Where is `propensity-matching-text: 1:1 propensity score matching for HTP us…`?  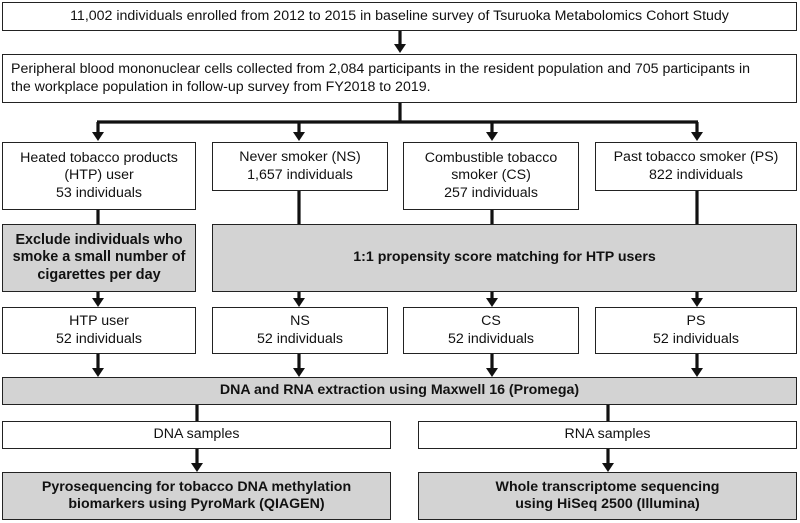 propensity-matching-text: 1:1 propensity score matching for HTP us… is located at coordinates (504, 257).